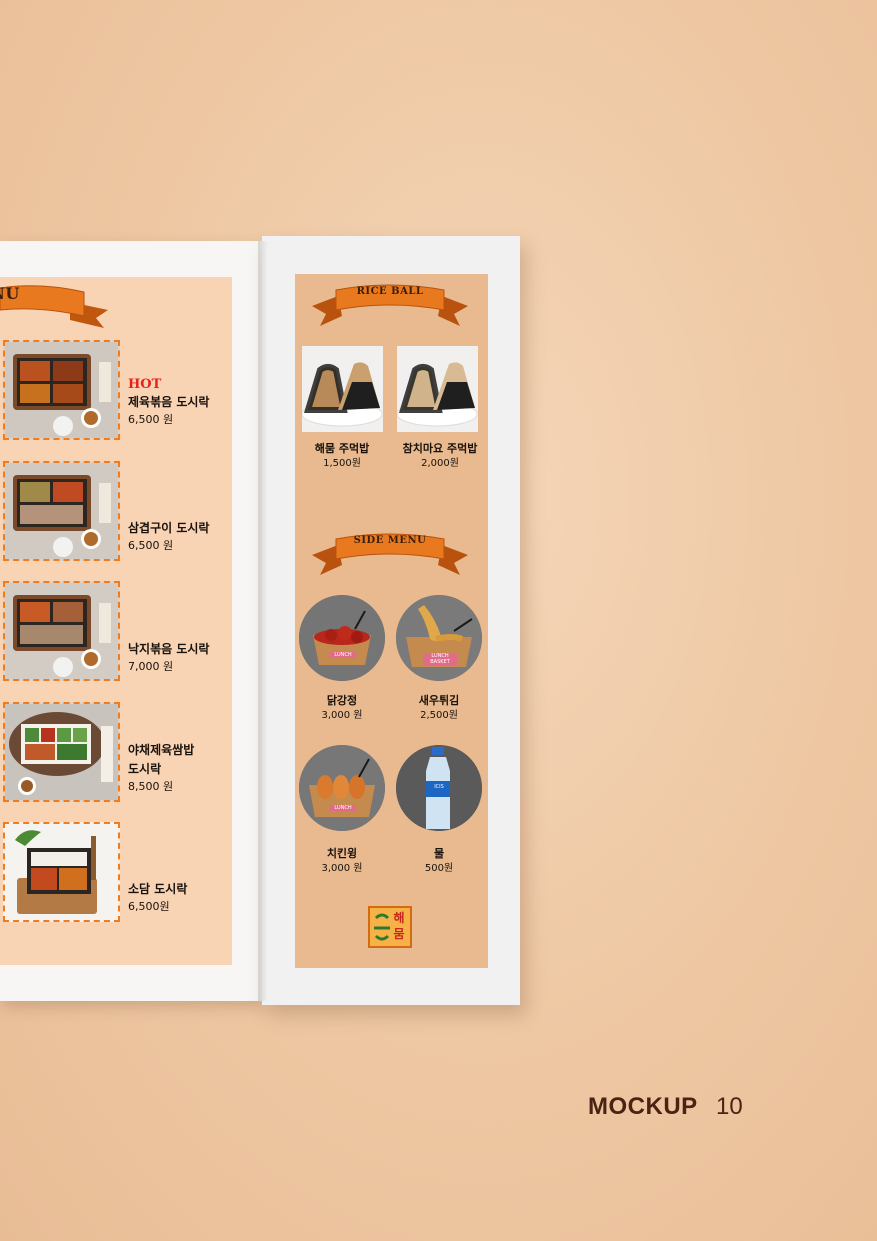 This screenshot has width=877, height=1241. I want to click on rice-ball-ribbon: RICE BALL, so click(390, 303).